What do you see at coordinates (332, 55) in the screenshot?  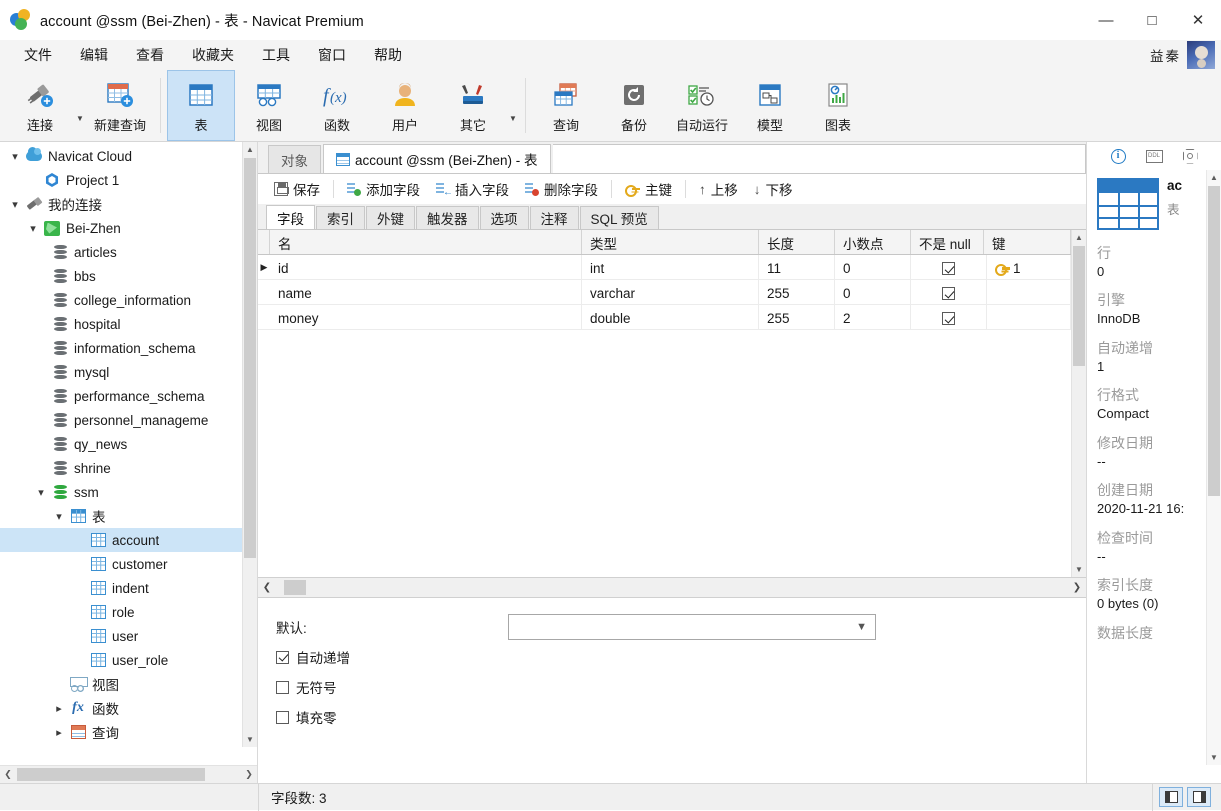 I see `menu-window: 窗口` at bounding box center [332, 55].